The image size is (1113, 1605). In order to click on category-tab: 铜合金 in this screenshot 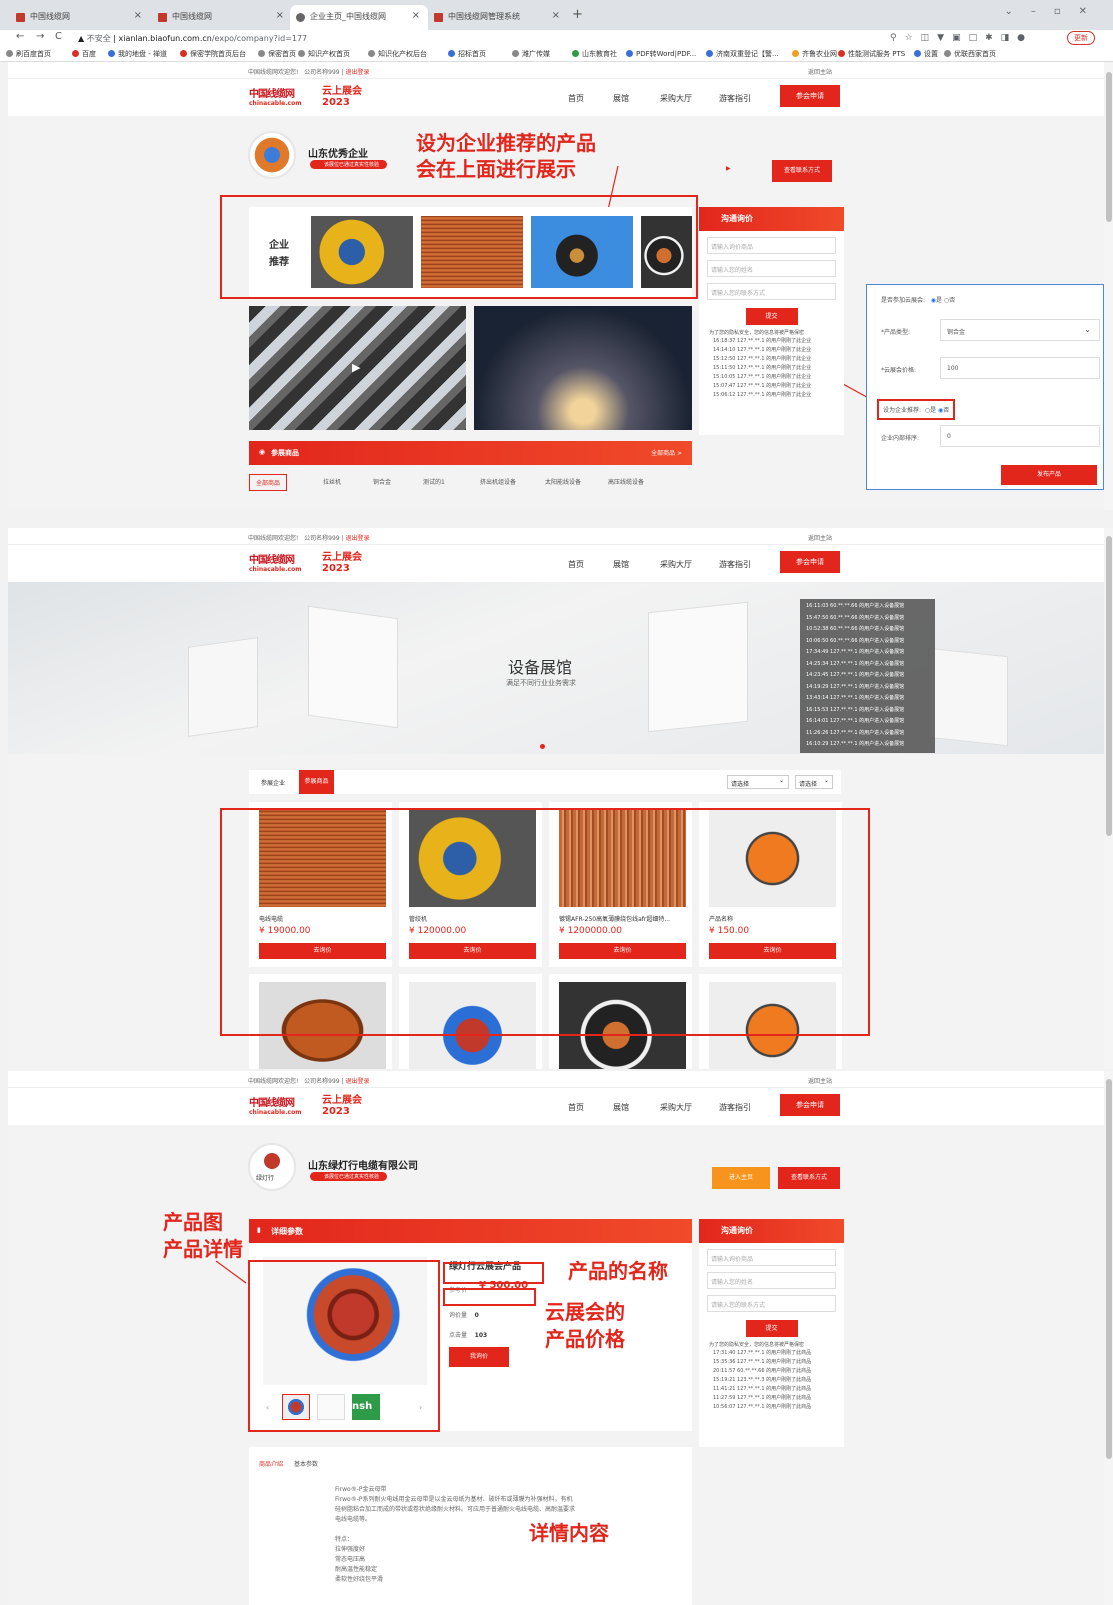, I will do `click(382, 481)`.